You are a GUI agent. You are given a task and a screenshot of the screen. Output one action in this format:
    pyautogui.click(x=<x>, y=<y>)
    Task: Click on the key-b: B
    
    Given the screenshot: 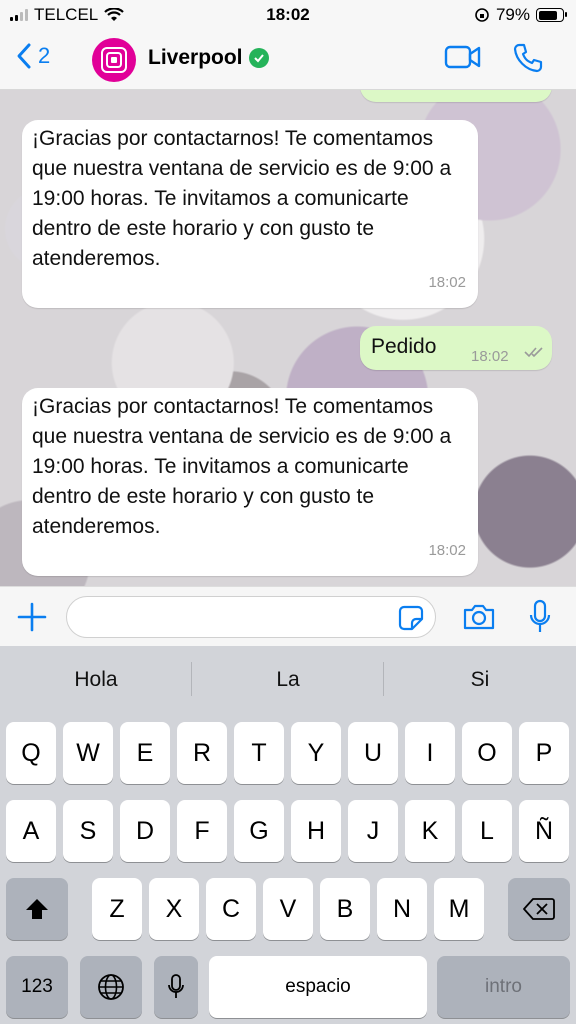 What is the action you would take?
    pyautogui.click(x=345, y=909)
    